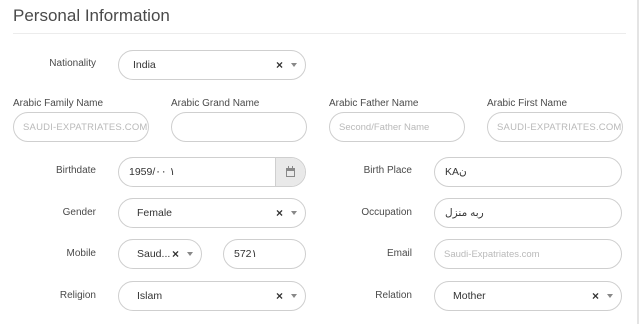 The width and height of the screenshot is (639, 324). I want to click on email-input: Saudi-Expatriates.com, so click(528, 254).